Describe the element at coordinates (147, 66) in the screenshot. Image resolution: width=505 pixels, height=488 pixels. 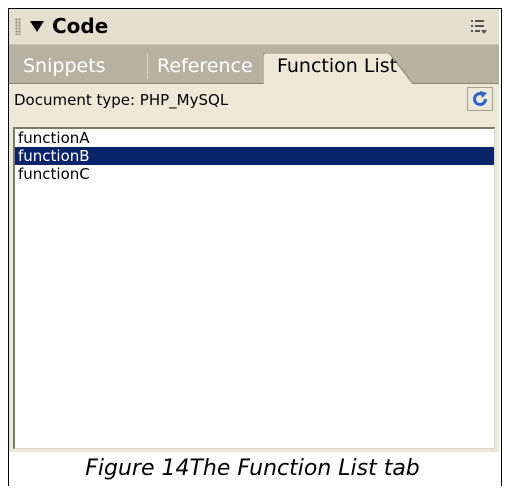
I see `tab-divider` at that location.